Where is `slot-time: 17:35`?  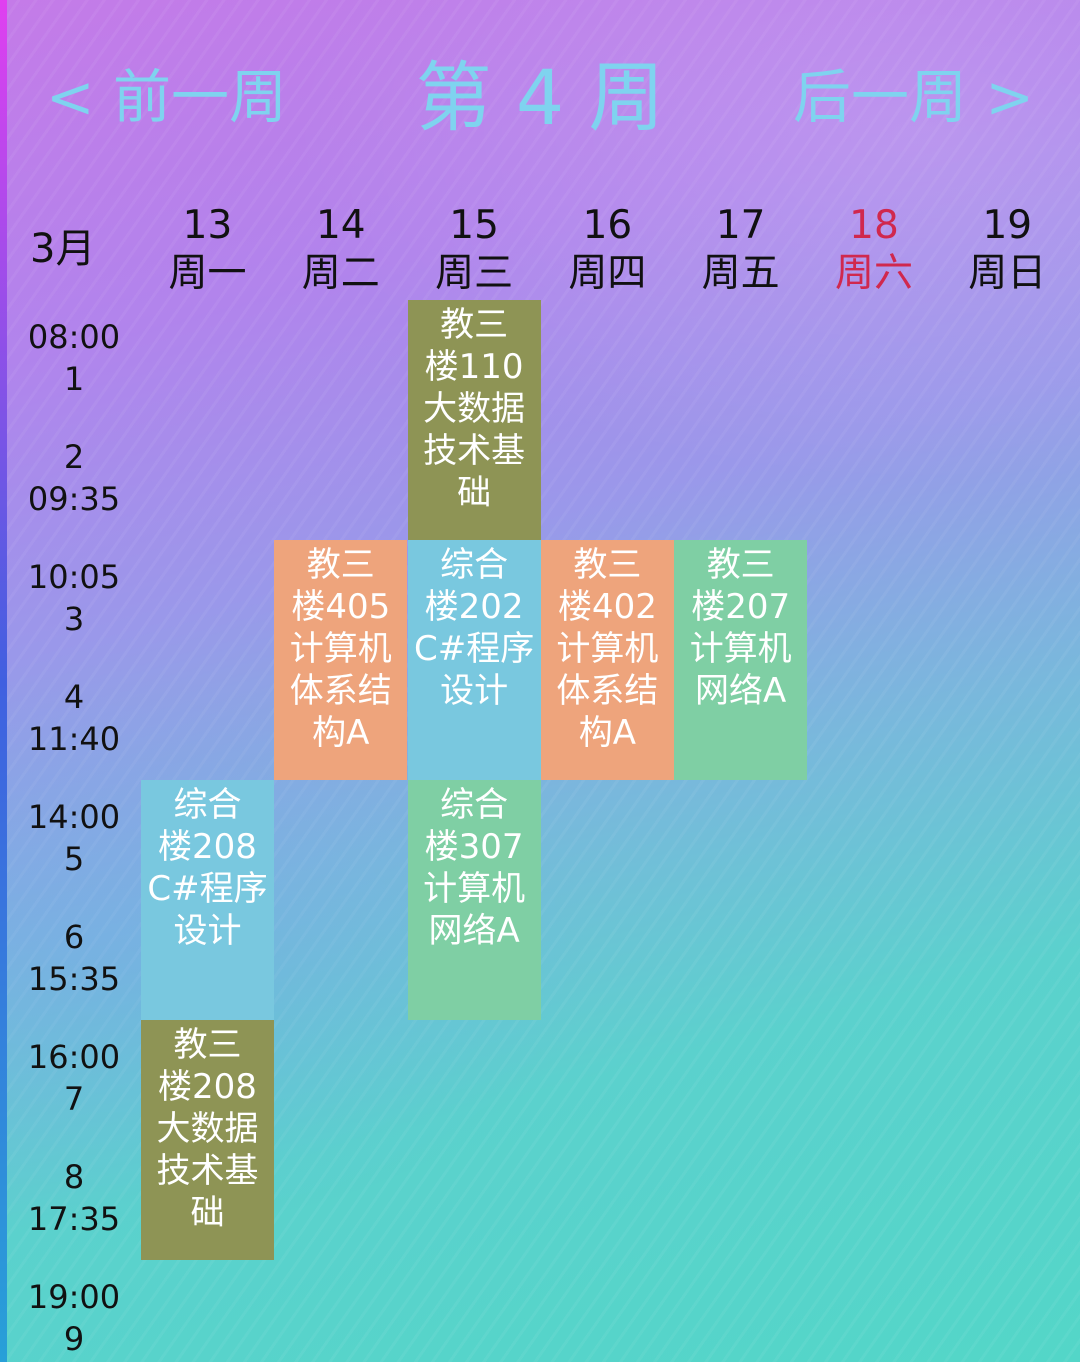
slot-time: 17:35 is located at coordinates (74, 1219).